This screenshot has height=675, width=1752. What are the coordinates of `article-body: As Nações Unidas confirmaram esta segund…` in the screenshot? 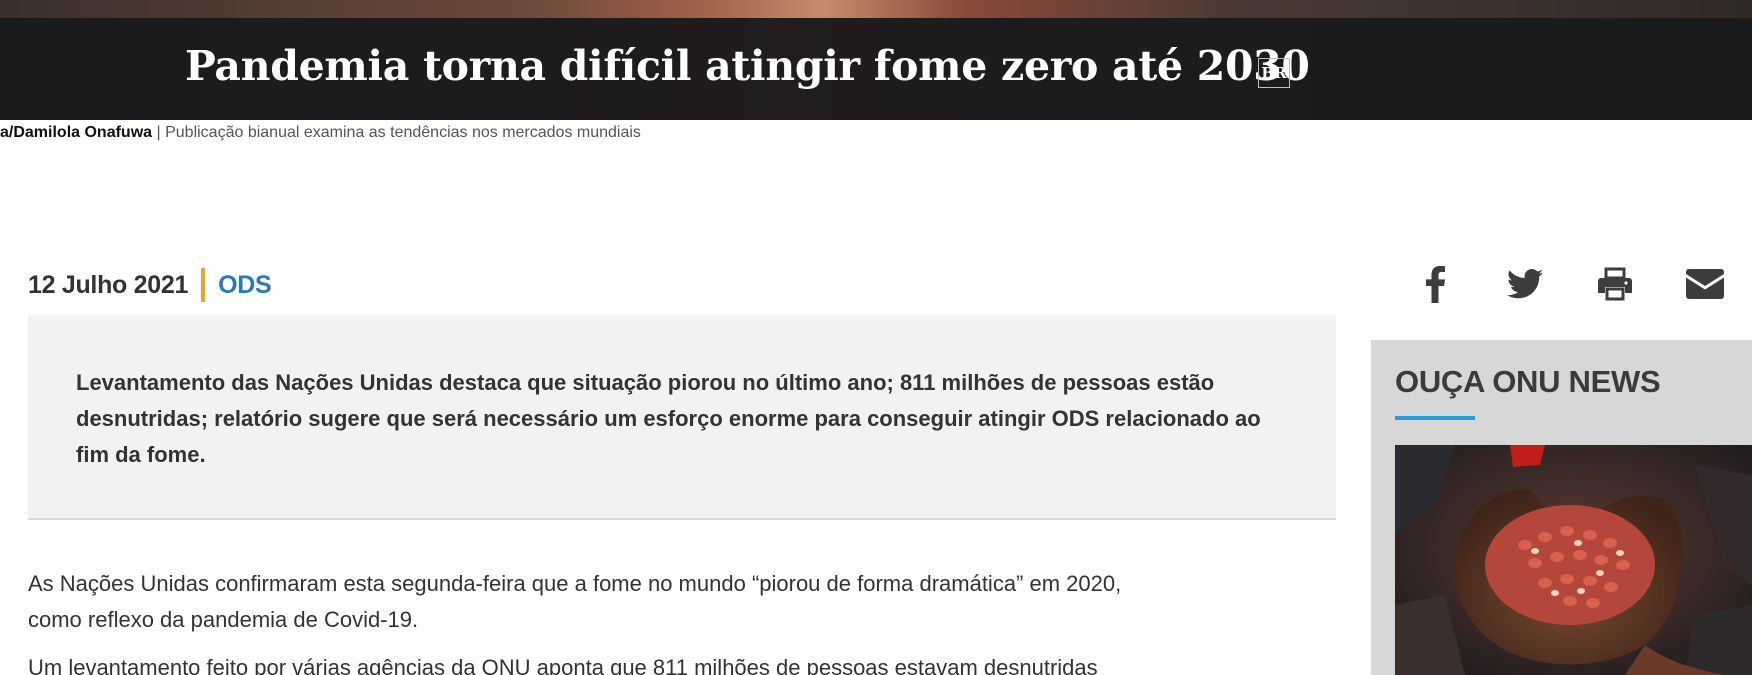 It's located at (603, 620).